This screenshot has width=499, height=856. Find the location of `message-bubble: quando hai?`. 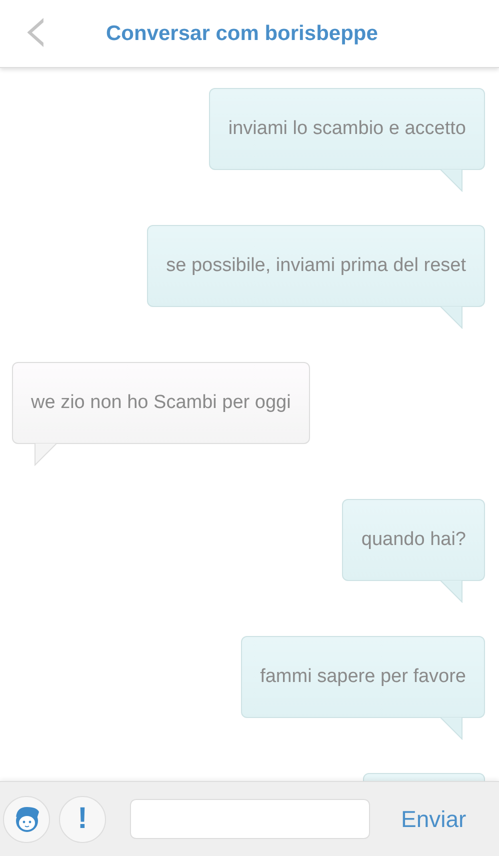

message-bubble: quando hai? is located at coordinates (413, 540).